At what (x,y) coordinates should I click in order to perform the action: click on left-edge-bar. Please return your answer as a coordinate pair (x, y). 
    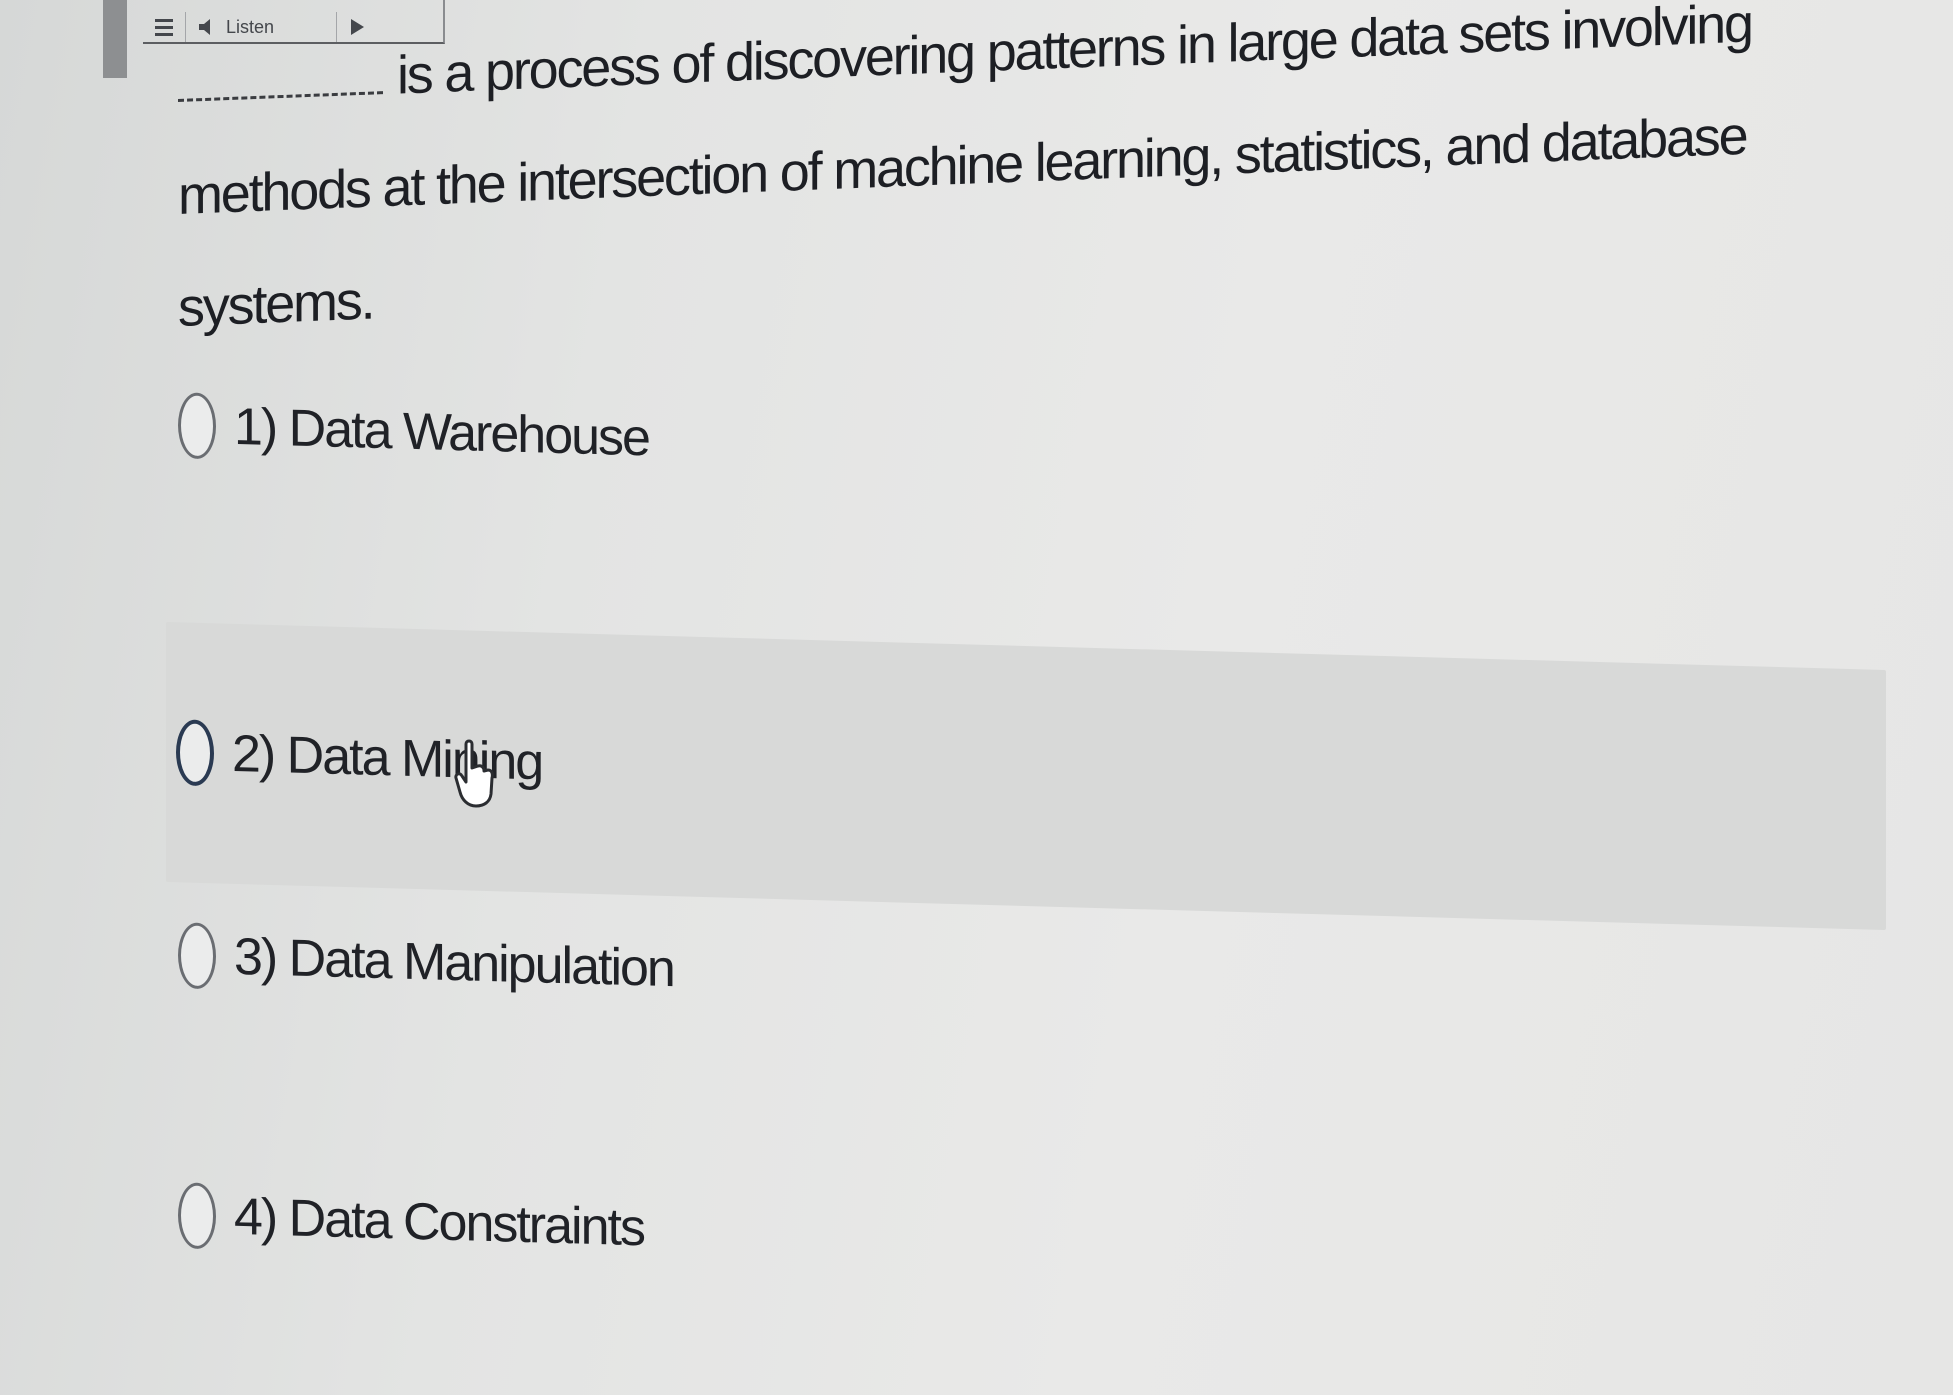
    Looking at the image, I should click on (115, 39).